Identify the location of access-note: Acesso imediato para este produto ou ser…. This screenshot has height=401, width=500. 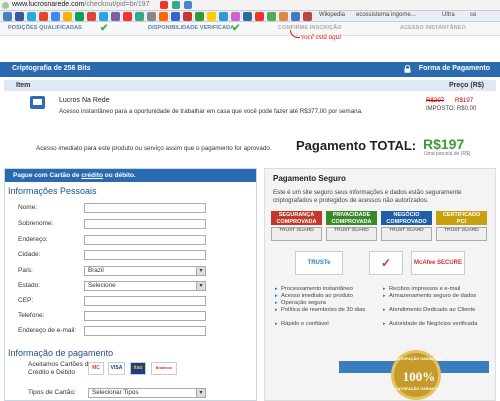
(154, 148).